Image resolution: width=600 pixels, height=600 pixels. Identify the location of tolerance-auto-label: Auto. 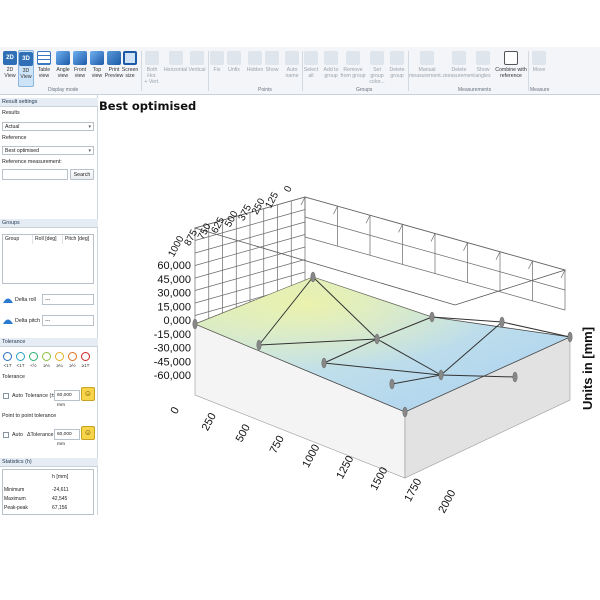
(17, 396).